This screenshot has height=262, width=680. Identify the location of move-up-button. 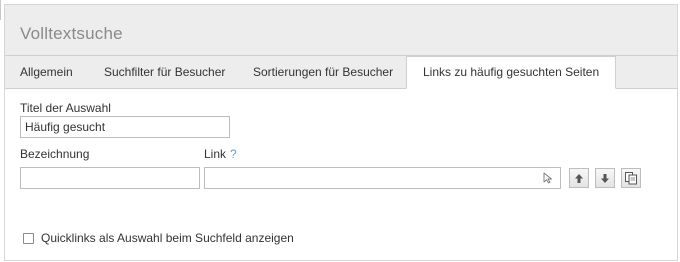
(579, 178).